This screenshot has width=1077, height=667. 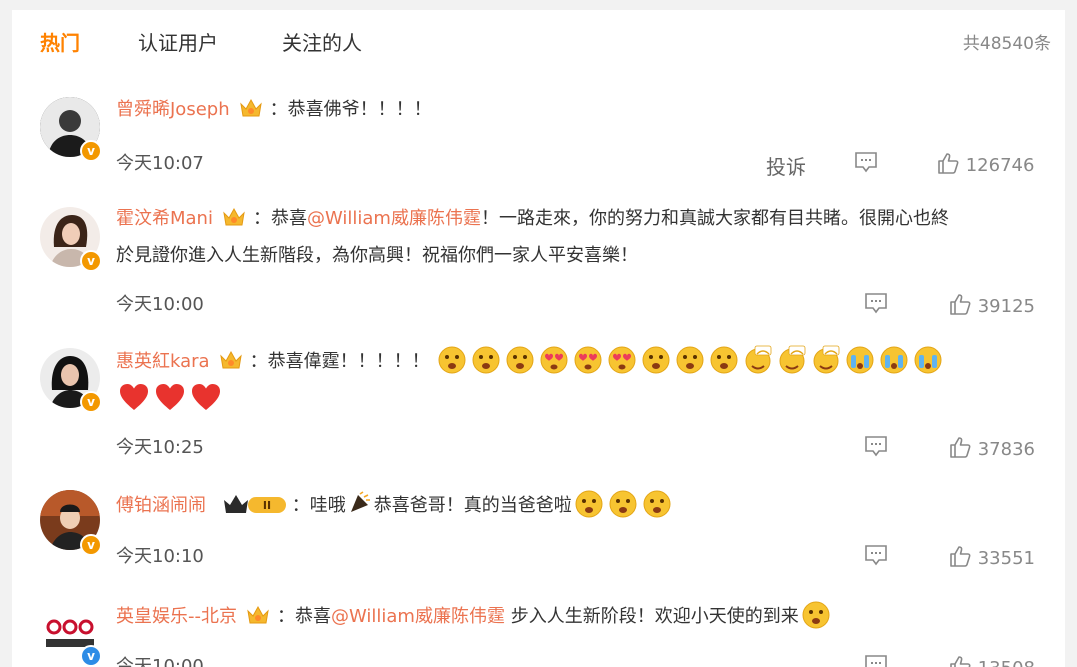 I want to click on like-count: 39125, so click(x=1006, y=306).